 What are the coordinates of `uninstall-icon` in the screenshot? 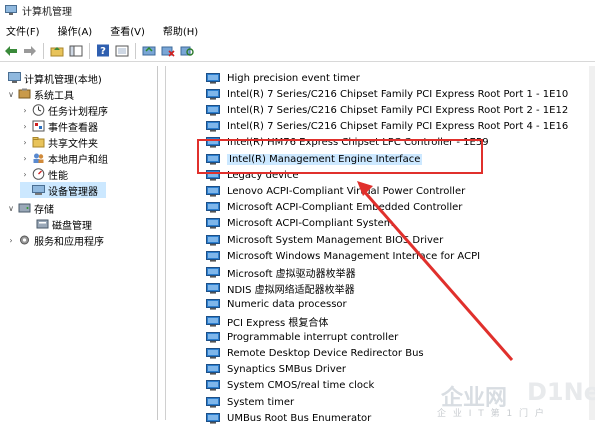 It's located at (168, 51).